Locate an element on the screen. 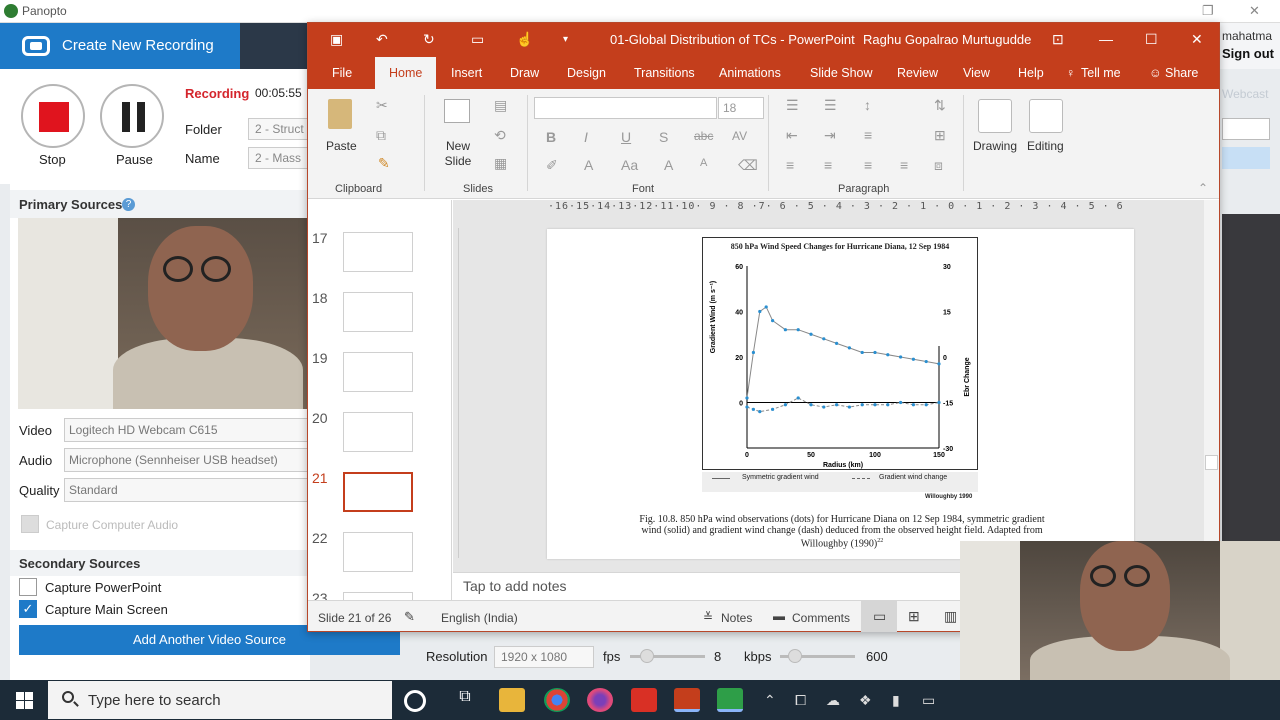 The width and height of the screenshot is (1280, 720). chrome-icon is located at coordinates (557, 700).